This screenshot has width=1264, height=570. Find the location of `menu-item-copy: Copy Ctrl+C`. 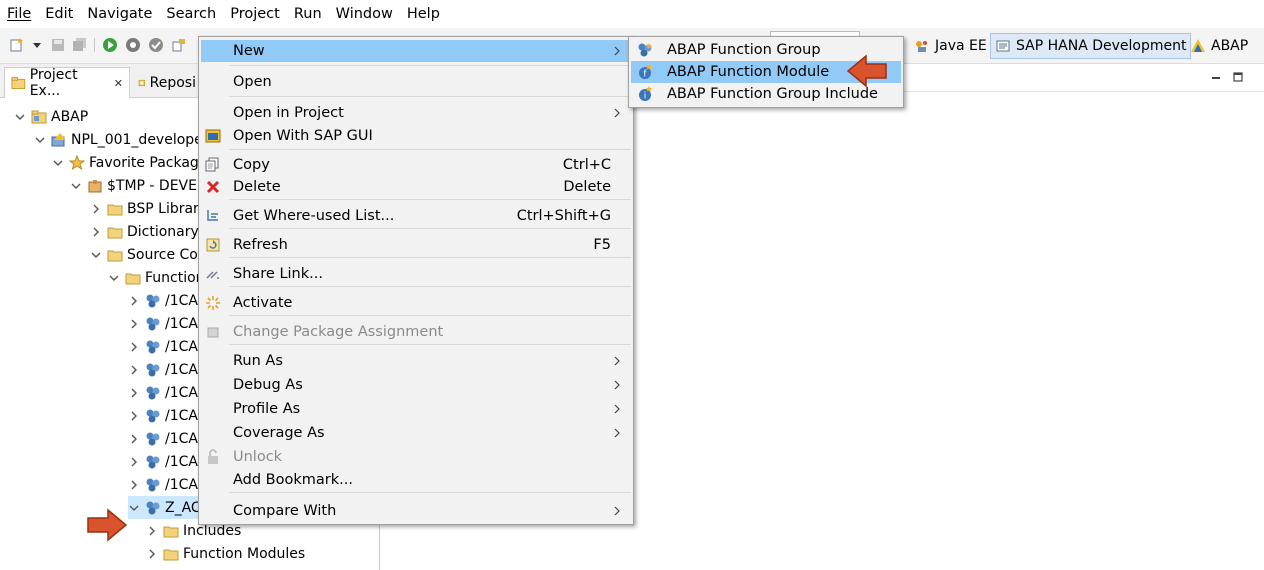

menu-item-copy: Copy Ctrl+C is located at coordinates (416, 165).